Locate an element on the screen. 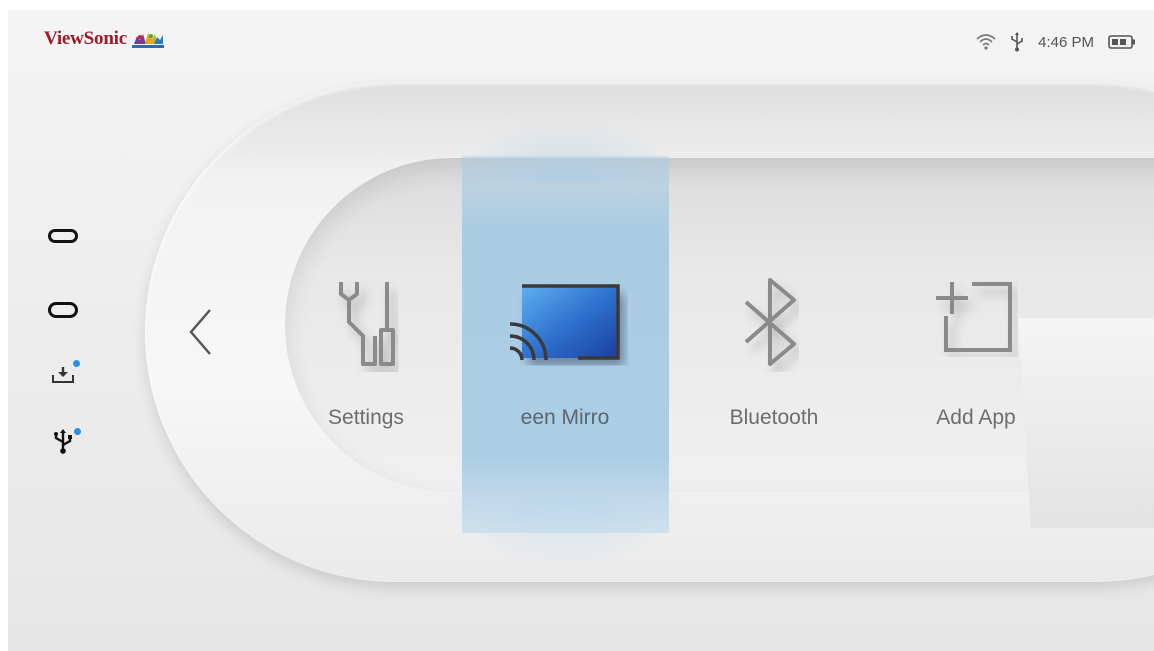 This screenshot has height=651, width=1154. app-tile-settings: Settings is located at coordinates (366, 350).